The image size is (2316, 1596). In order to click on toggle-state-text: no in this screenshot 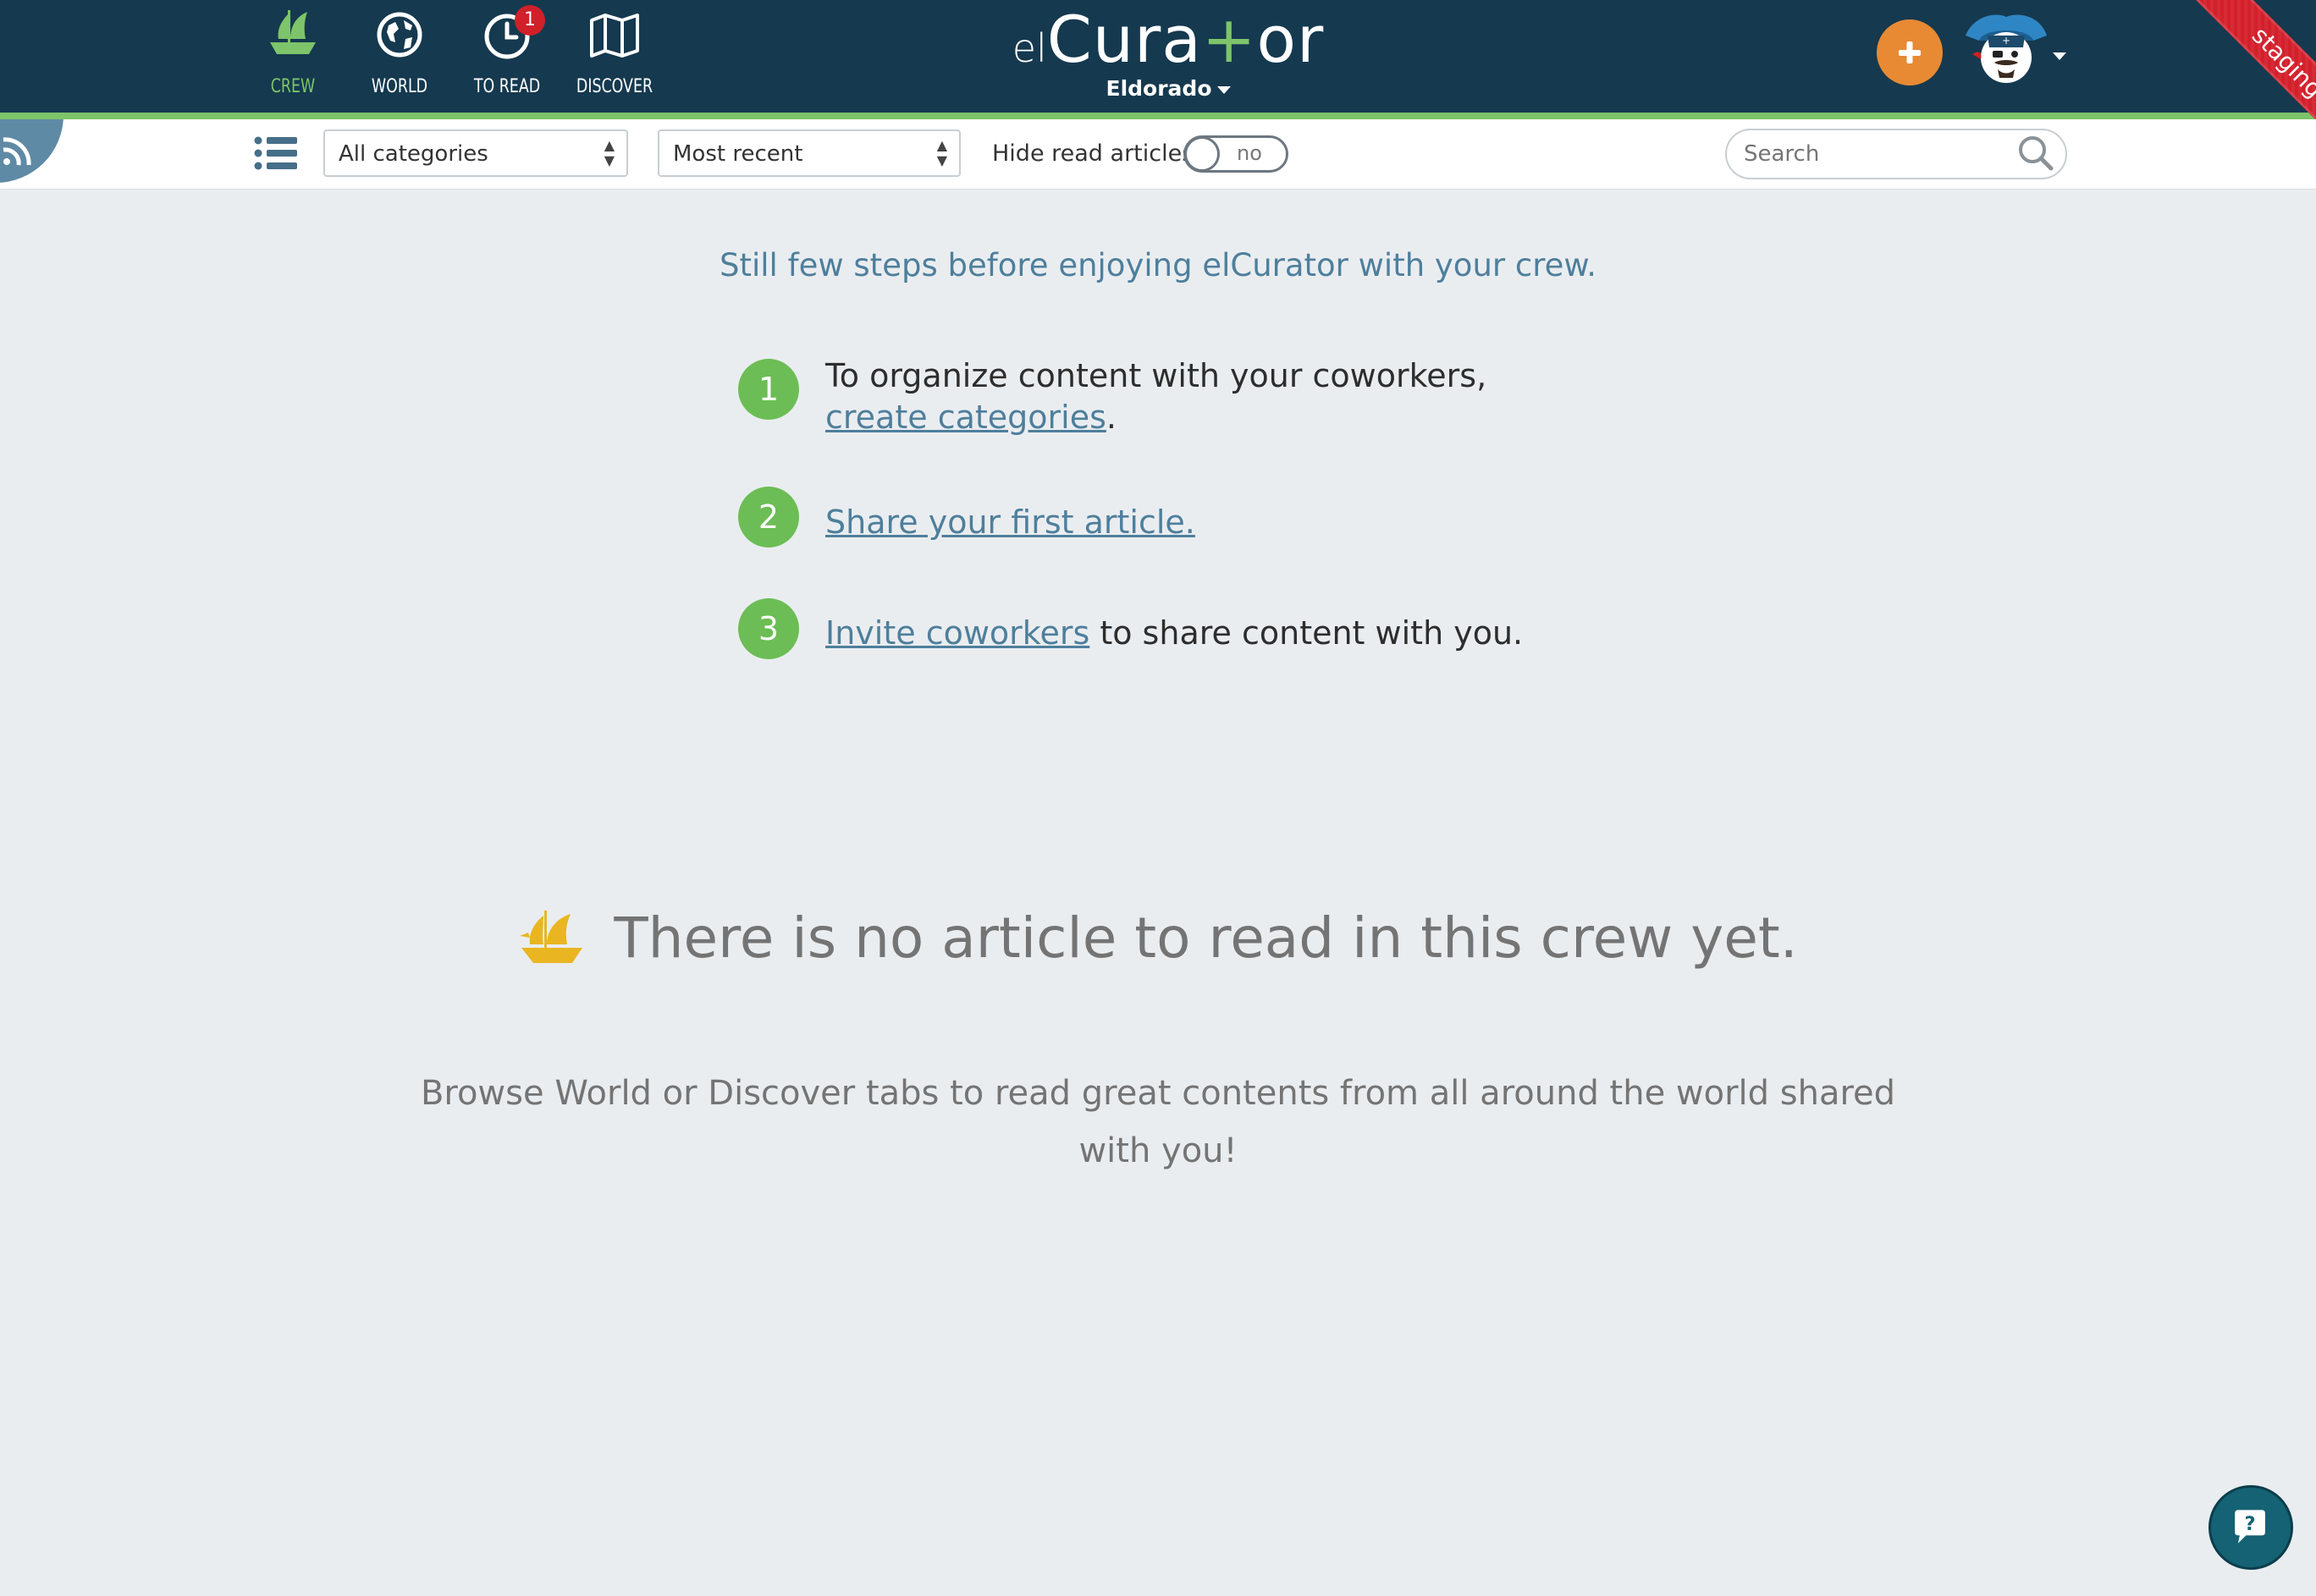, I will do `click(1249, 153)`.